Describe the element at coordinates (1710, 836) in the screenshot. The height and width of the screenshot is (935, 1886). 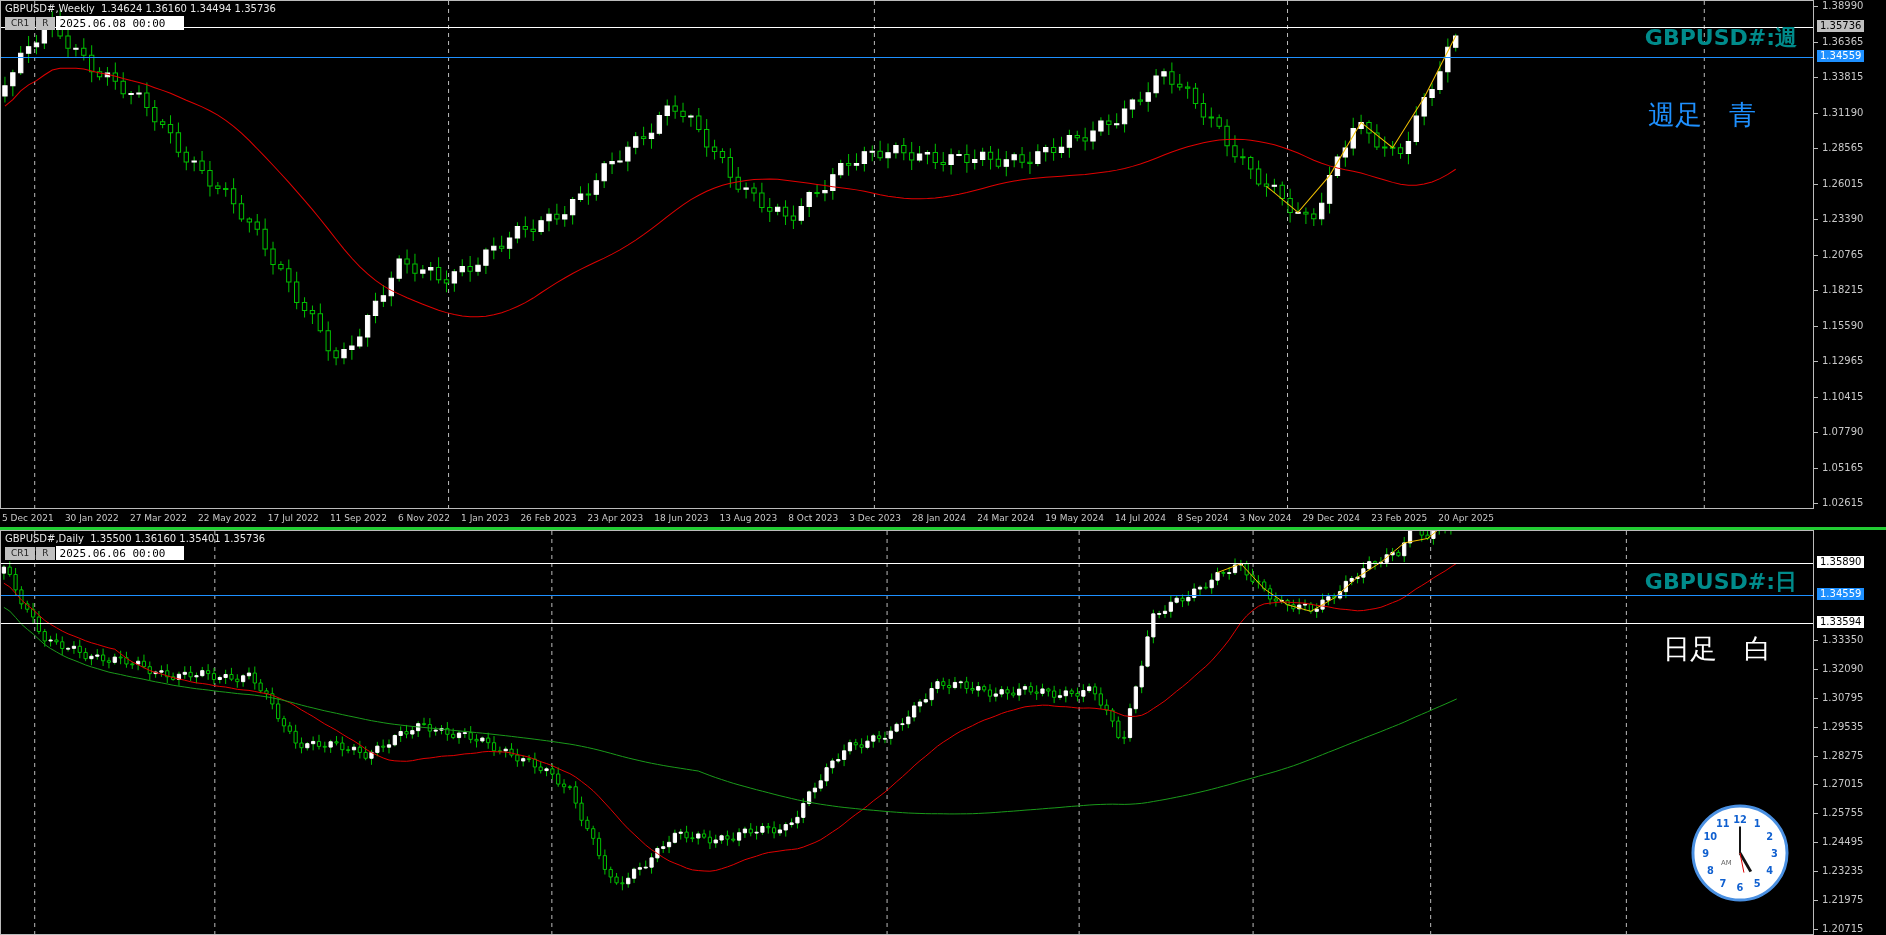
I see `clock-numeral: 10` at that location.